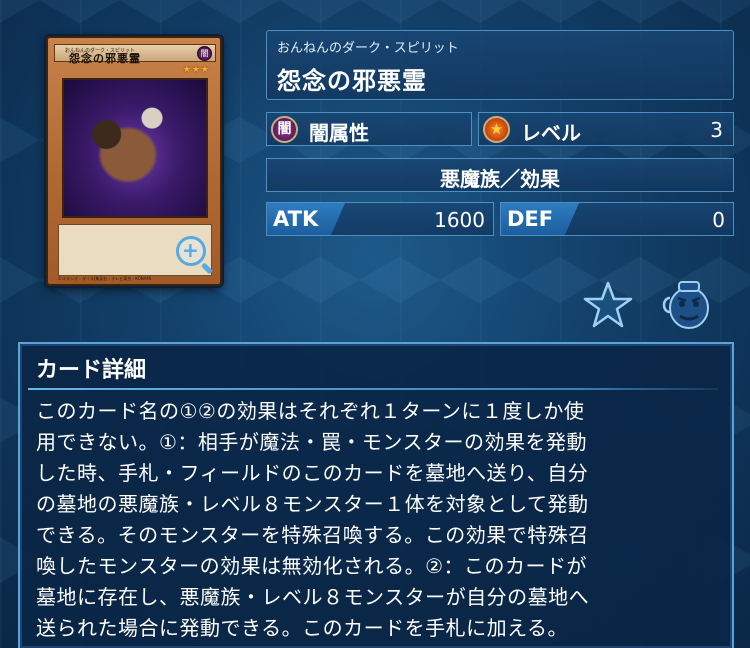 The height and width of the screenshot is (648, 750). Describe the element at coordinates (196, 70) in the screenshot. I see `card-image-level-stars: ★★★` at that location.